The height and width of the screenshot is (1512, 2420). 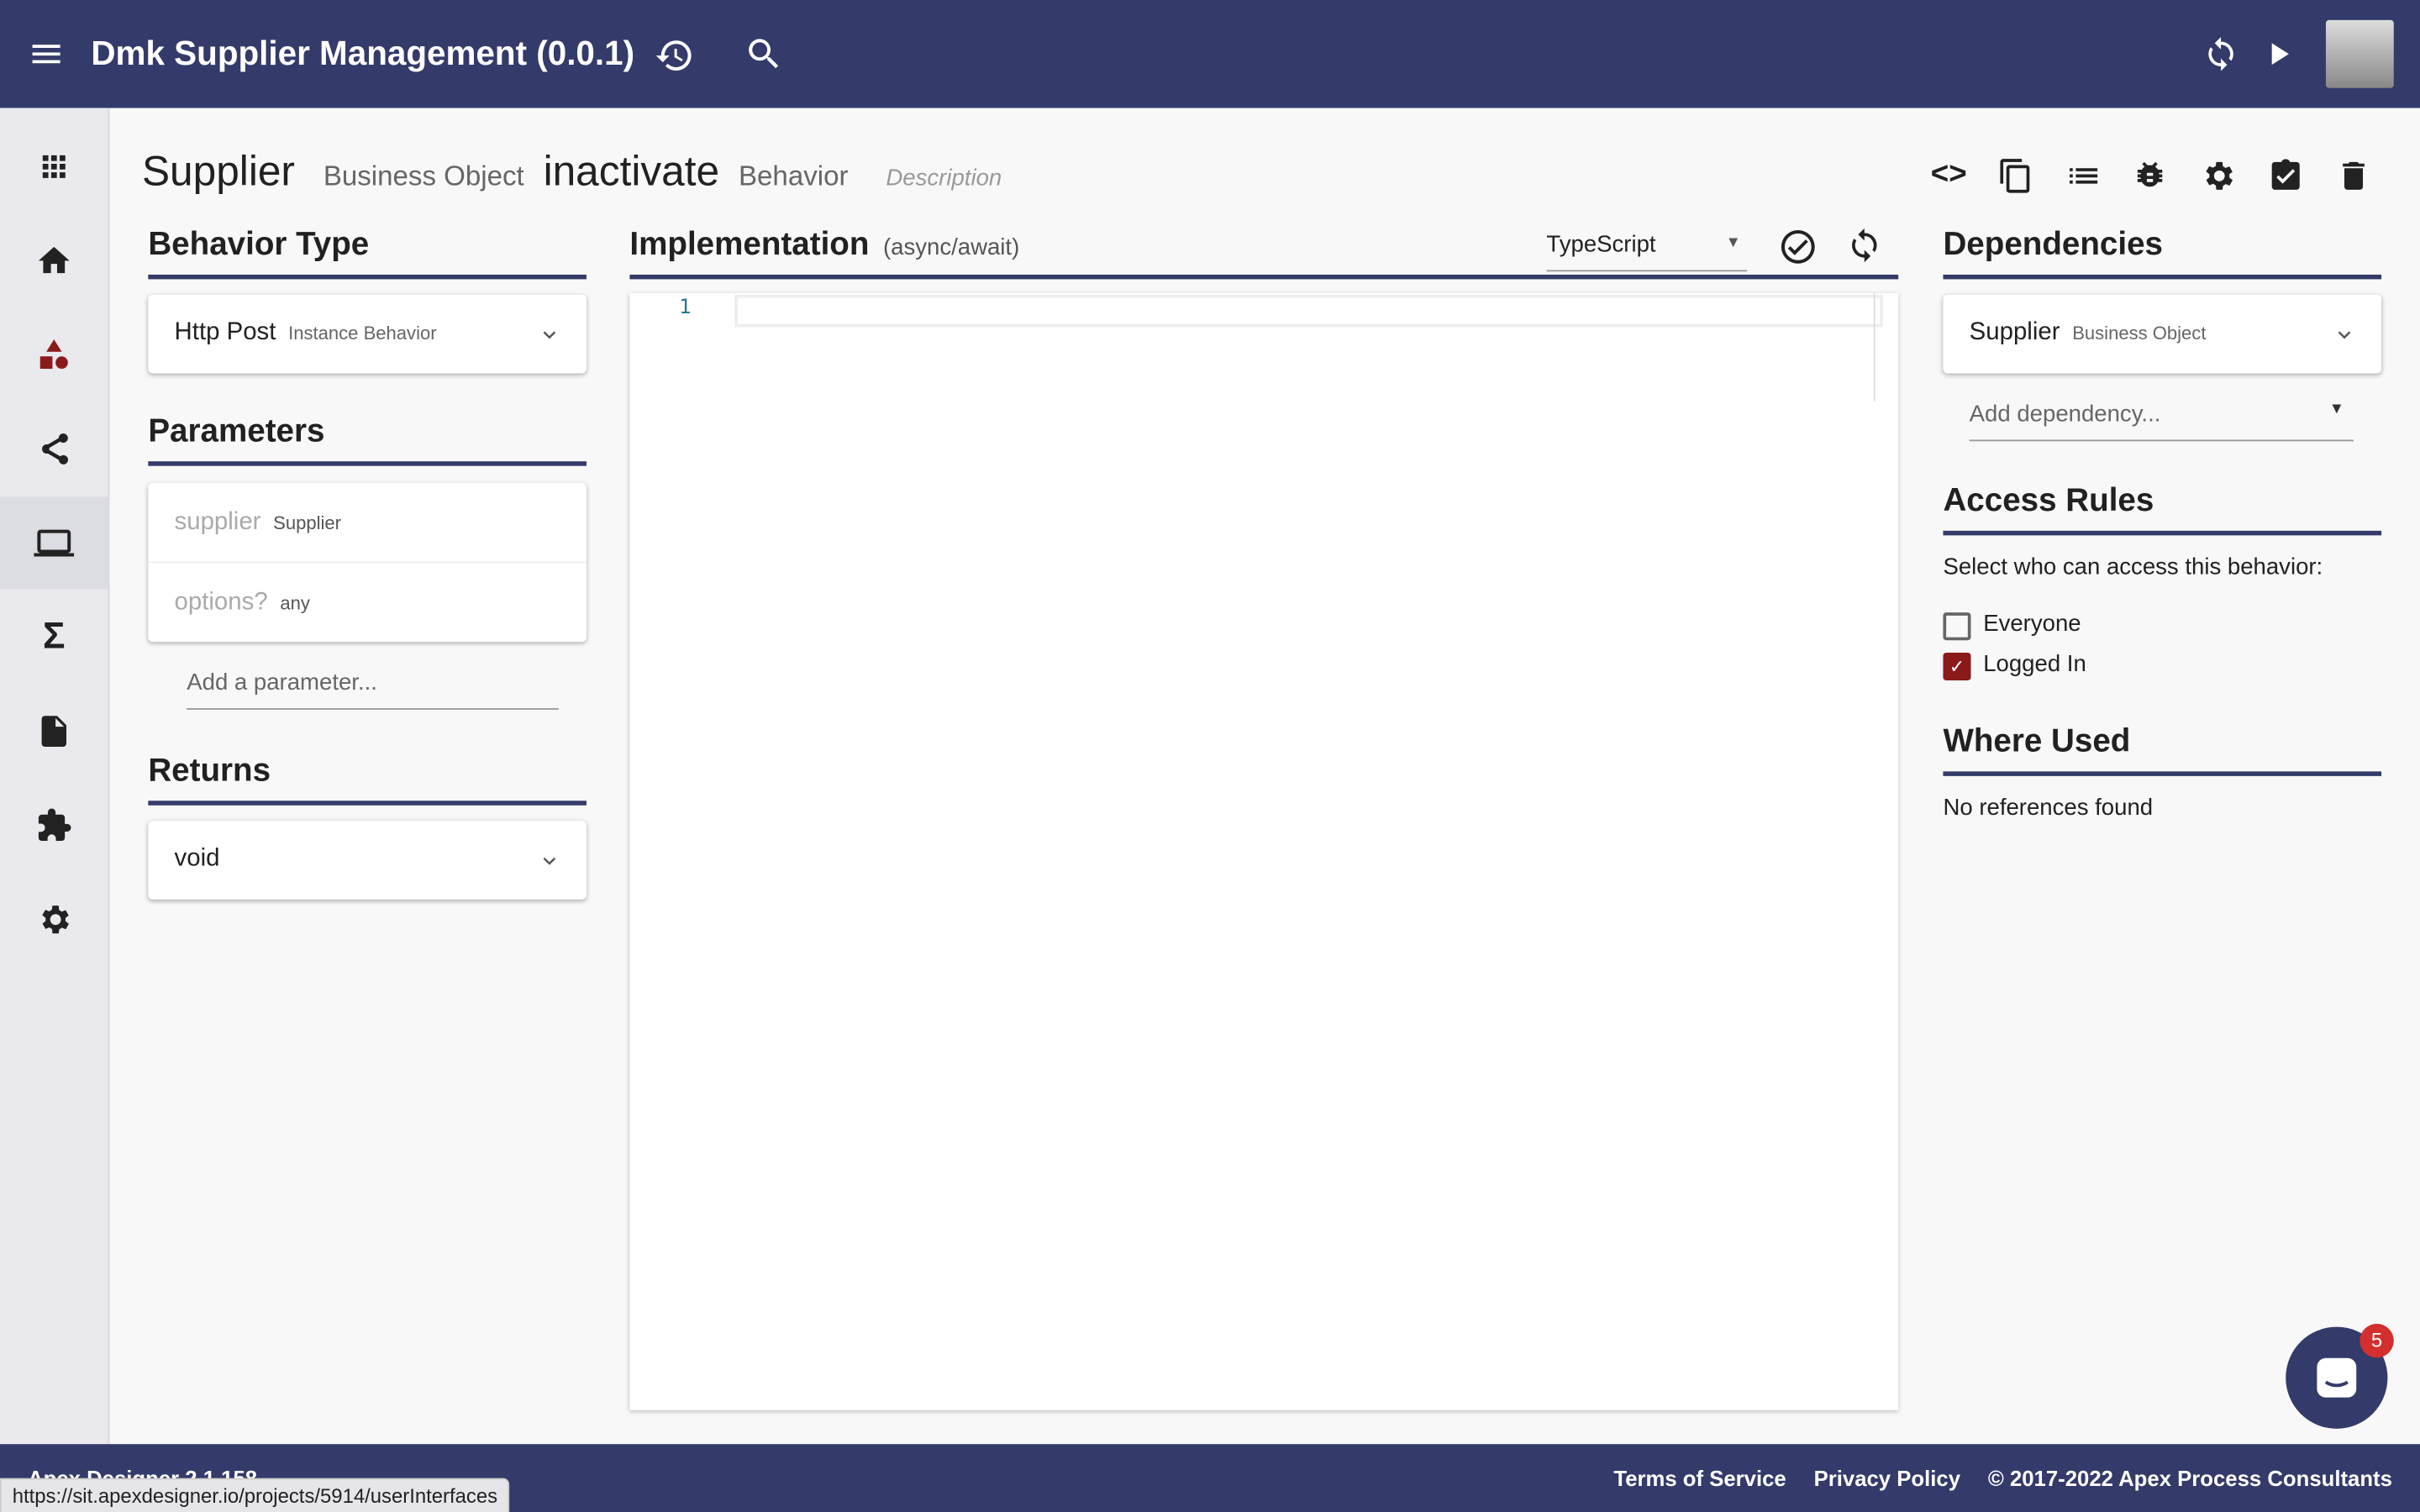 I want to click on sigma-icon: Σ, so click(x=54, y=637).